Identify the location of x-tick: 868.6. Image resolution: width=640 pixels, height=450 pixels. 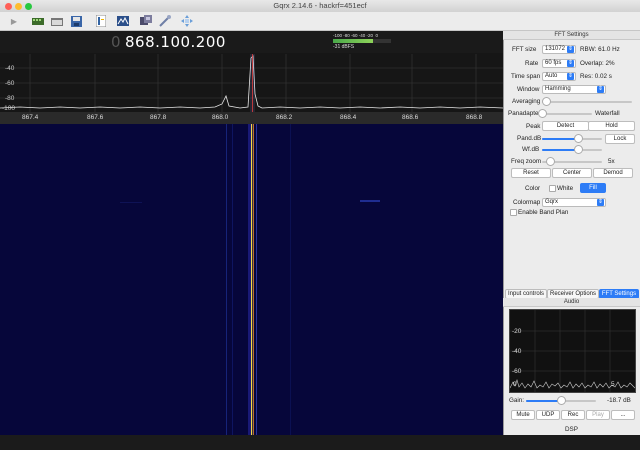
(410, 117).